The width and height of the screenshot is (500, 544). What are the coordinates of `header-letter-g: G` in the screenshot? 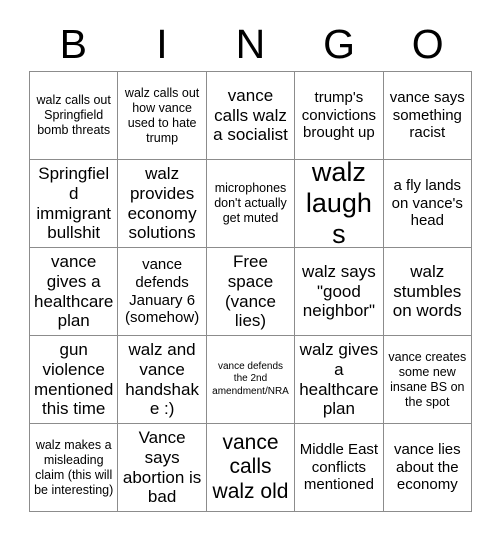 It's located at (339, 43).